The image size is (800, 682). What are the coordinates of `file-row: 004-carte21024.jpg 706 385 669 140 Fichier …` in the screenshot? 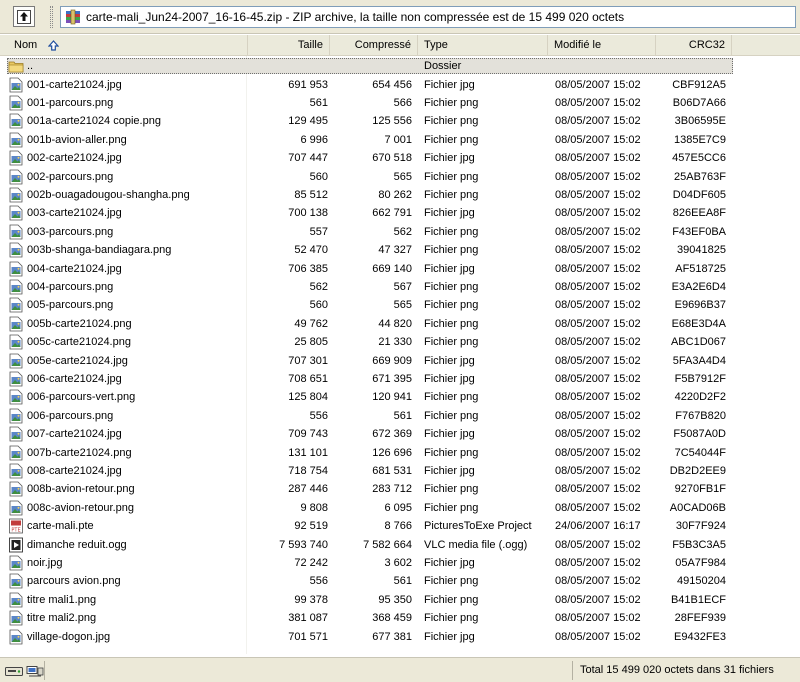 It's located at (380, 269).